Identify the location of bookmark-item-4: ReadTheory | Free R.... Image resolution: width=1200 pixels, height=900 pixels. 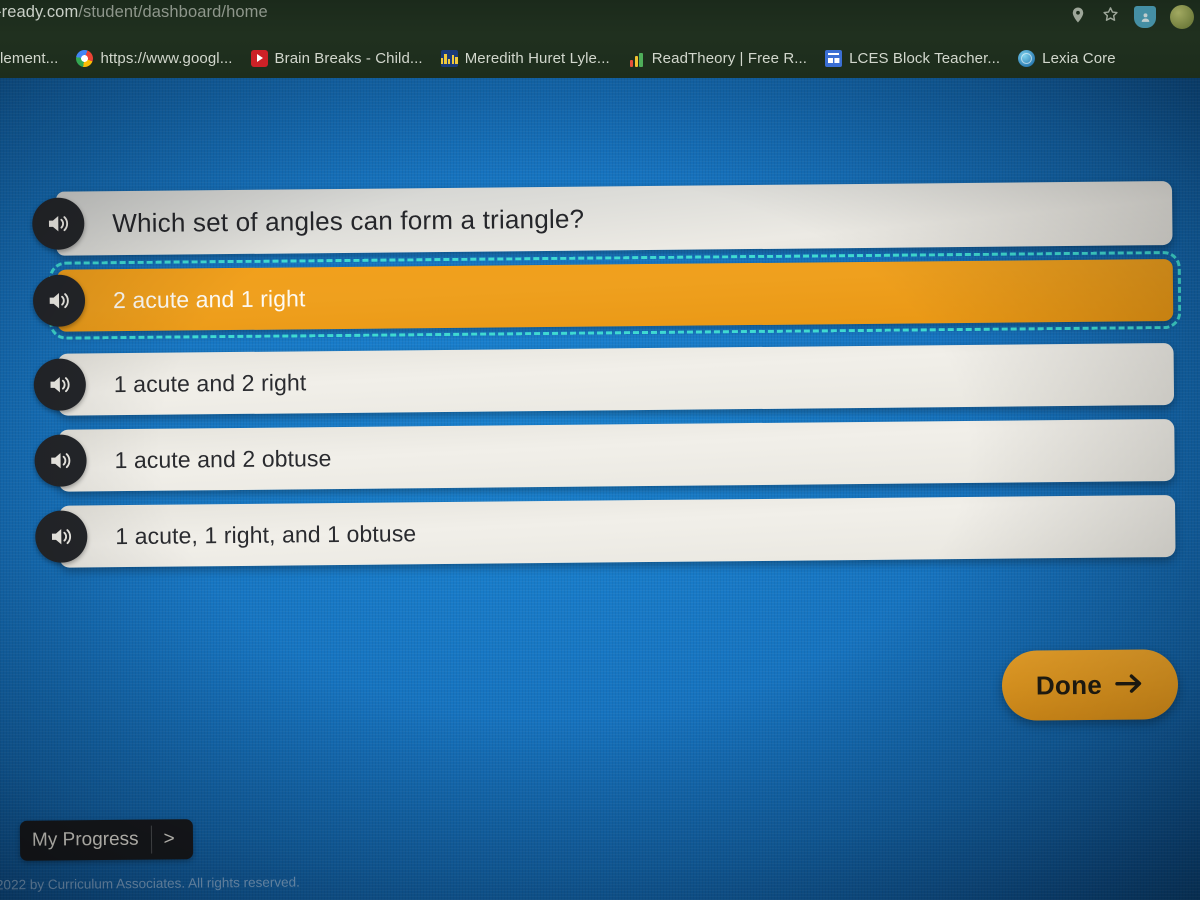
(717, 58).